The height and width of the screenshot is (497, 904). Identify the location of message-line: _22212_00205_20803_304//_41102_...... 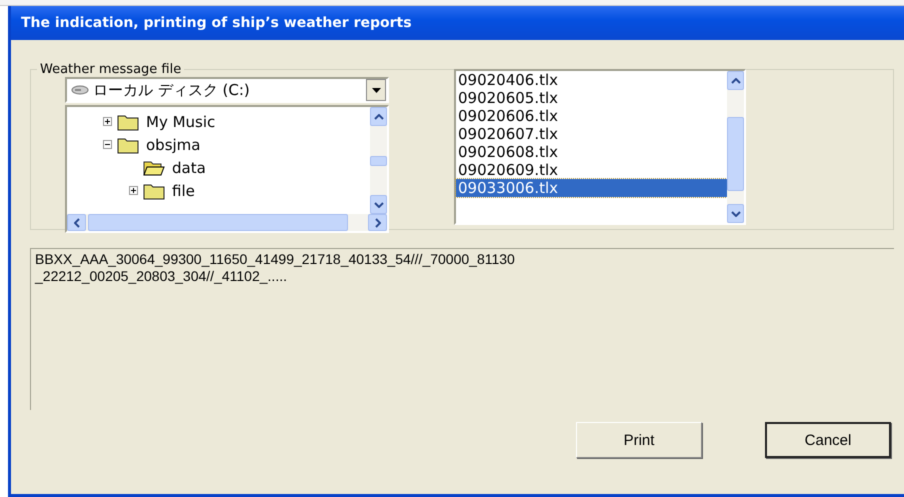
(161, 276).